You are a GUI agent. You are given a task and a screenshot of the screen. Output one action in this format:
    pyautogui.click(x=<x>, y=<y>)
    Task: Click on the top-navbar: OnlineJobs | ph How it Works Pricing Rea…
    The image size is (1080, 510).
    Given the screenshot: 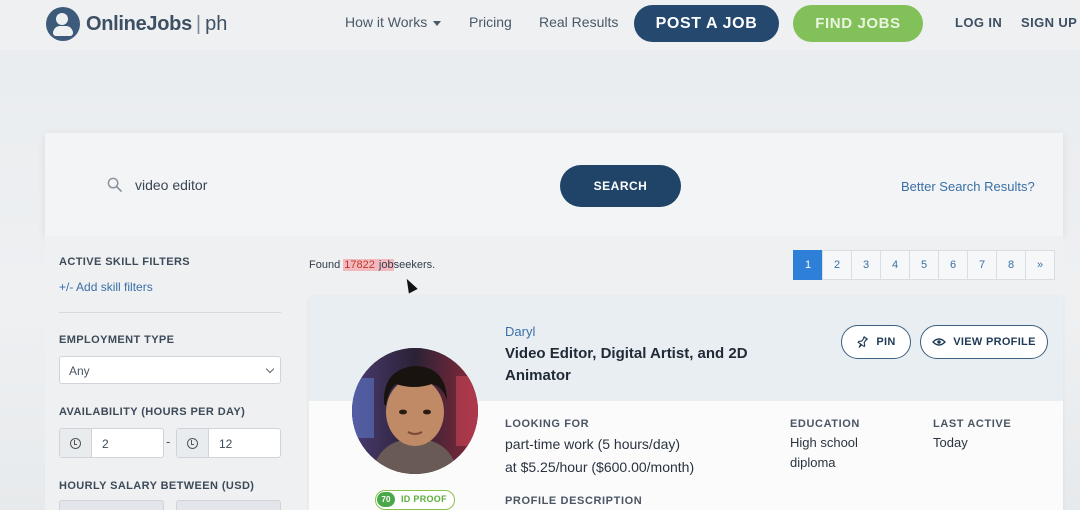 What is the action you would take?
    pyautogui.click(x=540, y=25)
    